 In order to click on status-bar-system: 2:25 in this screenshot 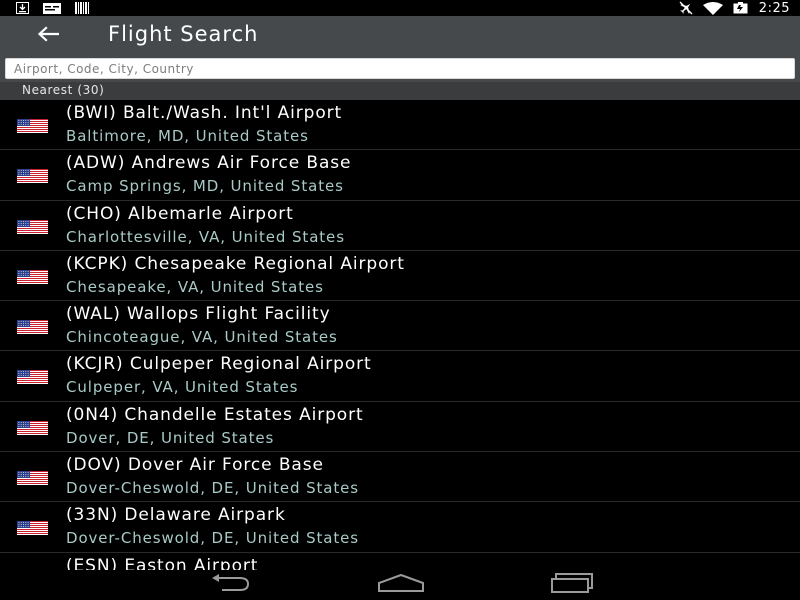, I will do `click(734, 8)`.